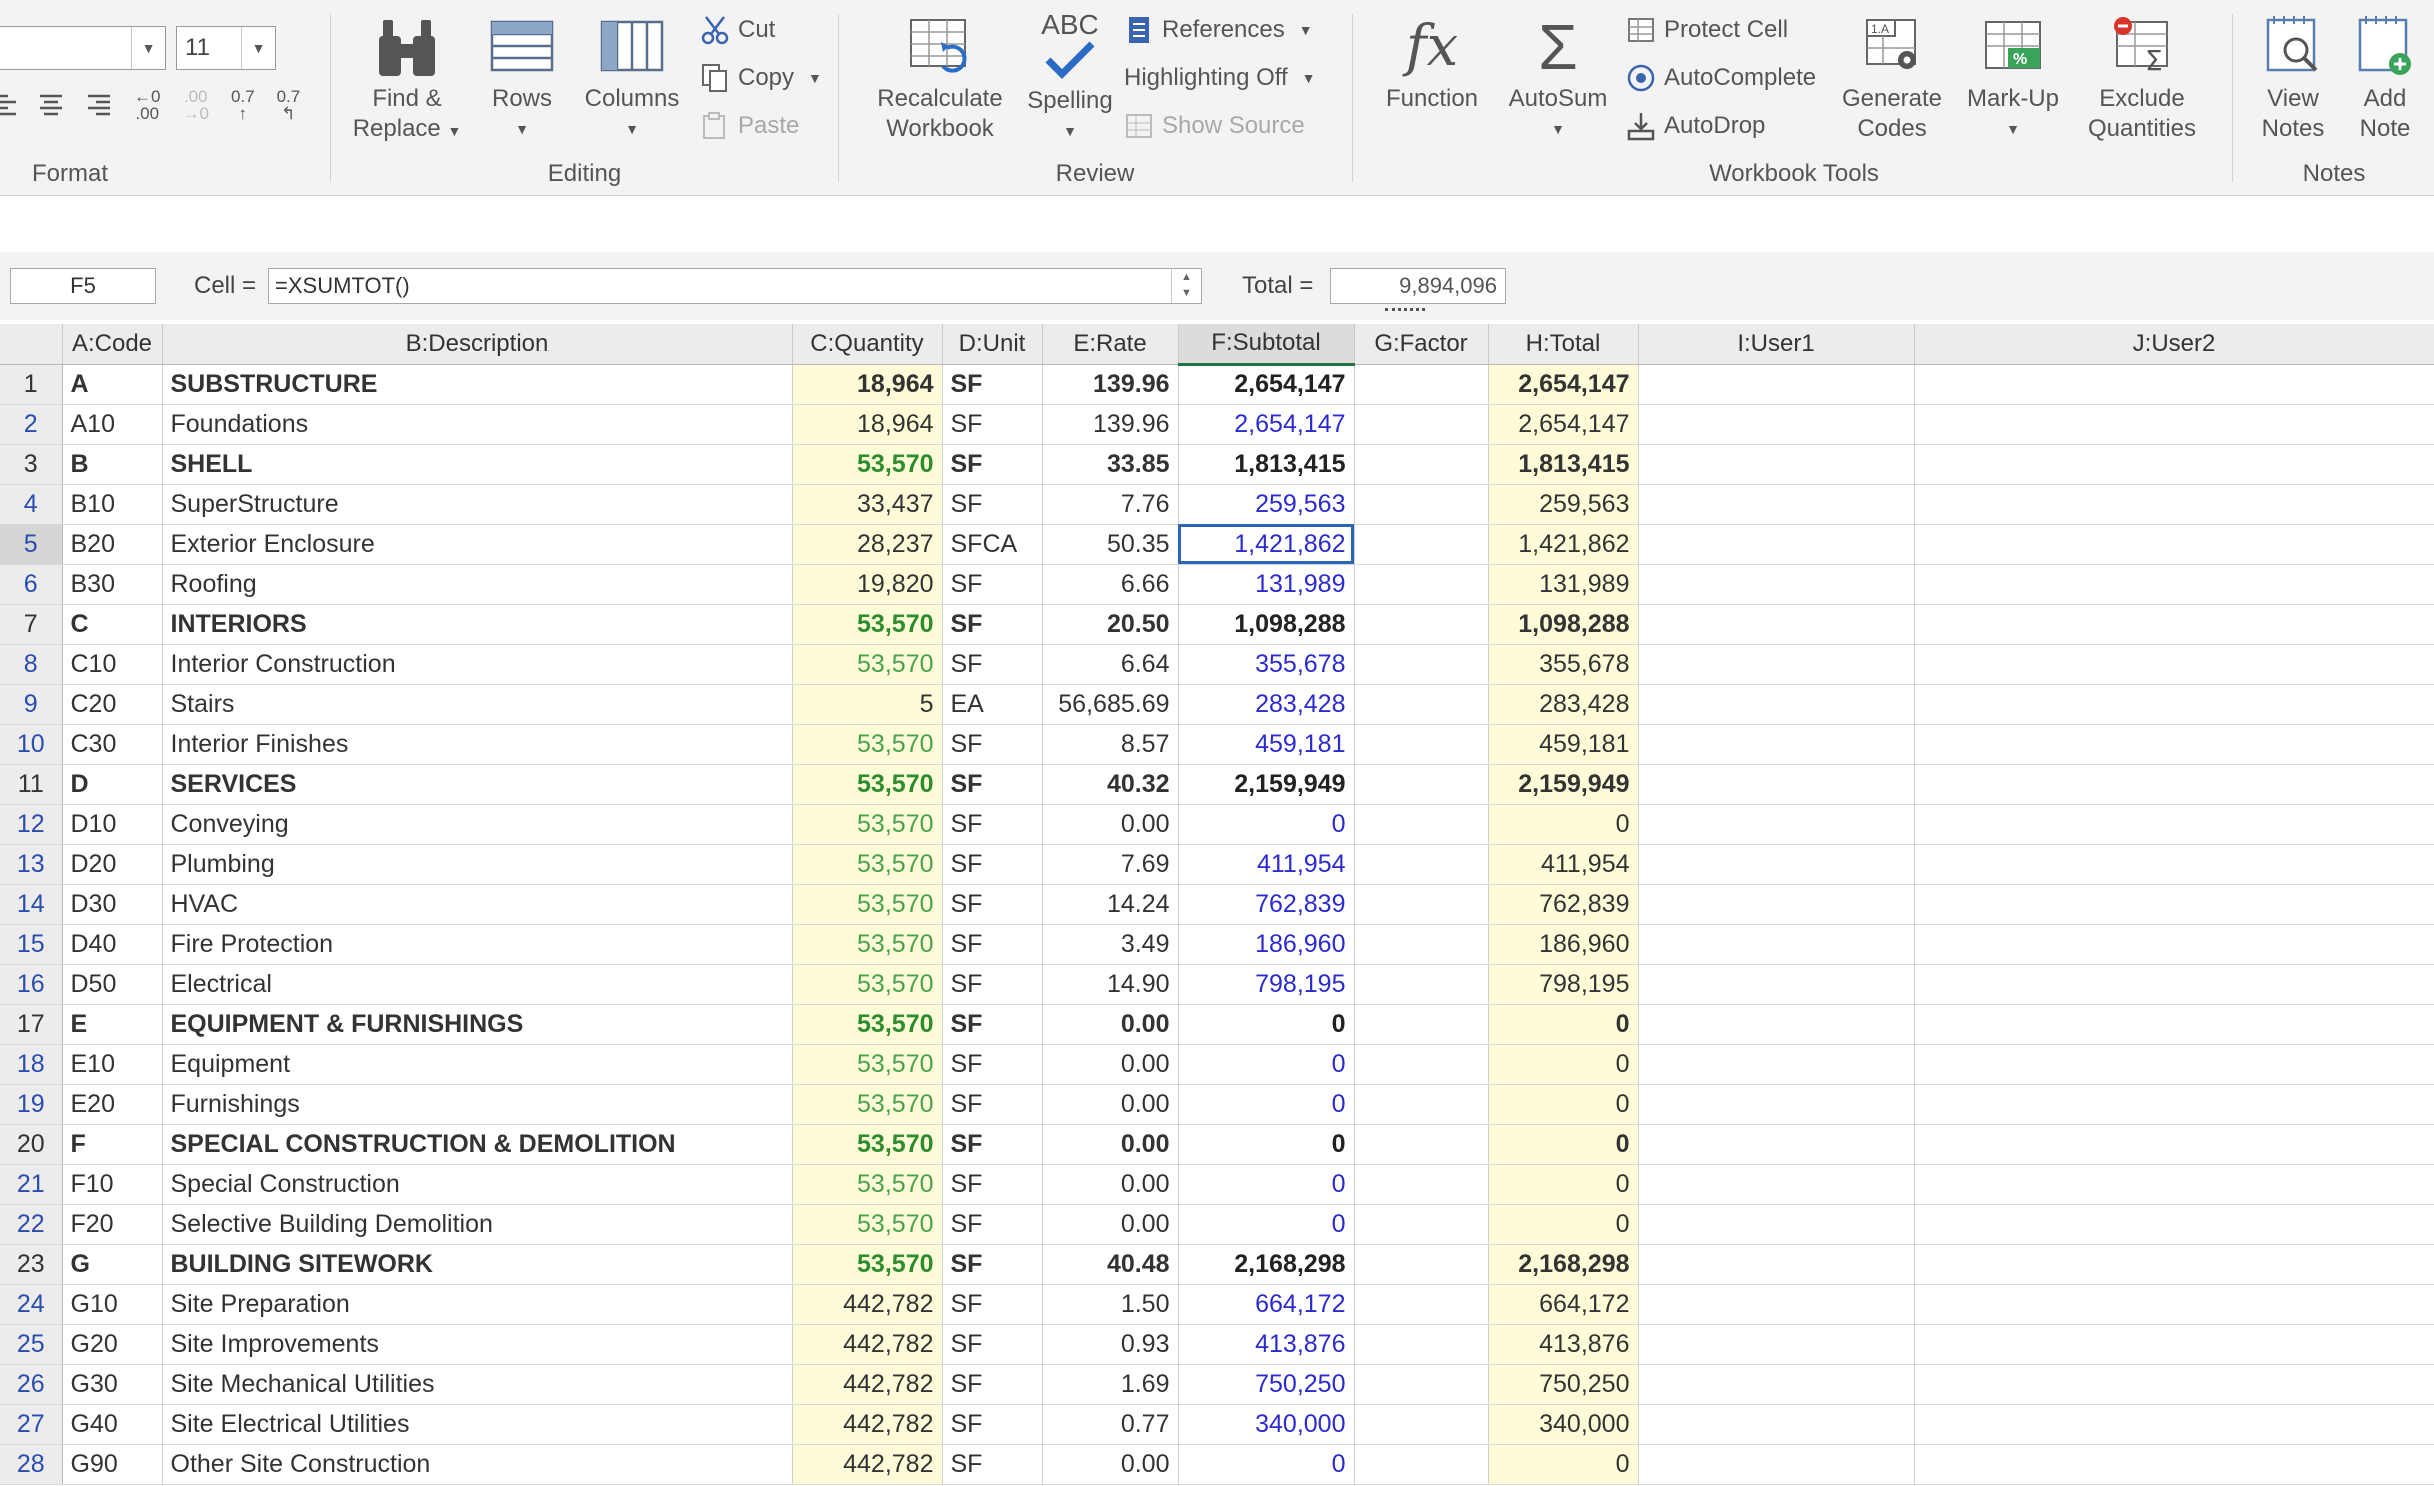 The width and height of the screenshot is (2434, 1486). What do you see at coordinates (112, 984) in the screenshot?
I see `code-cell: D50` at bounding box center [112, 984].